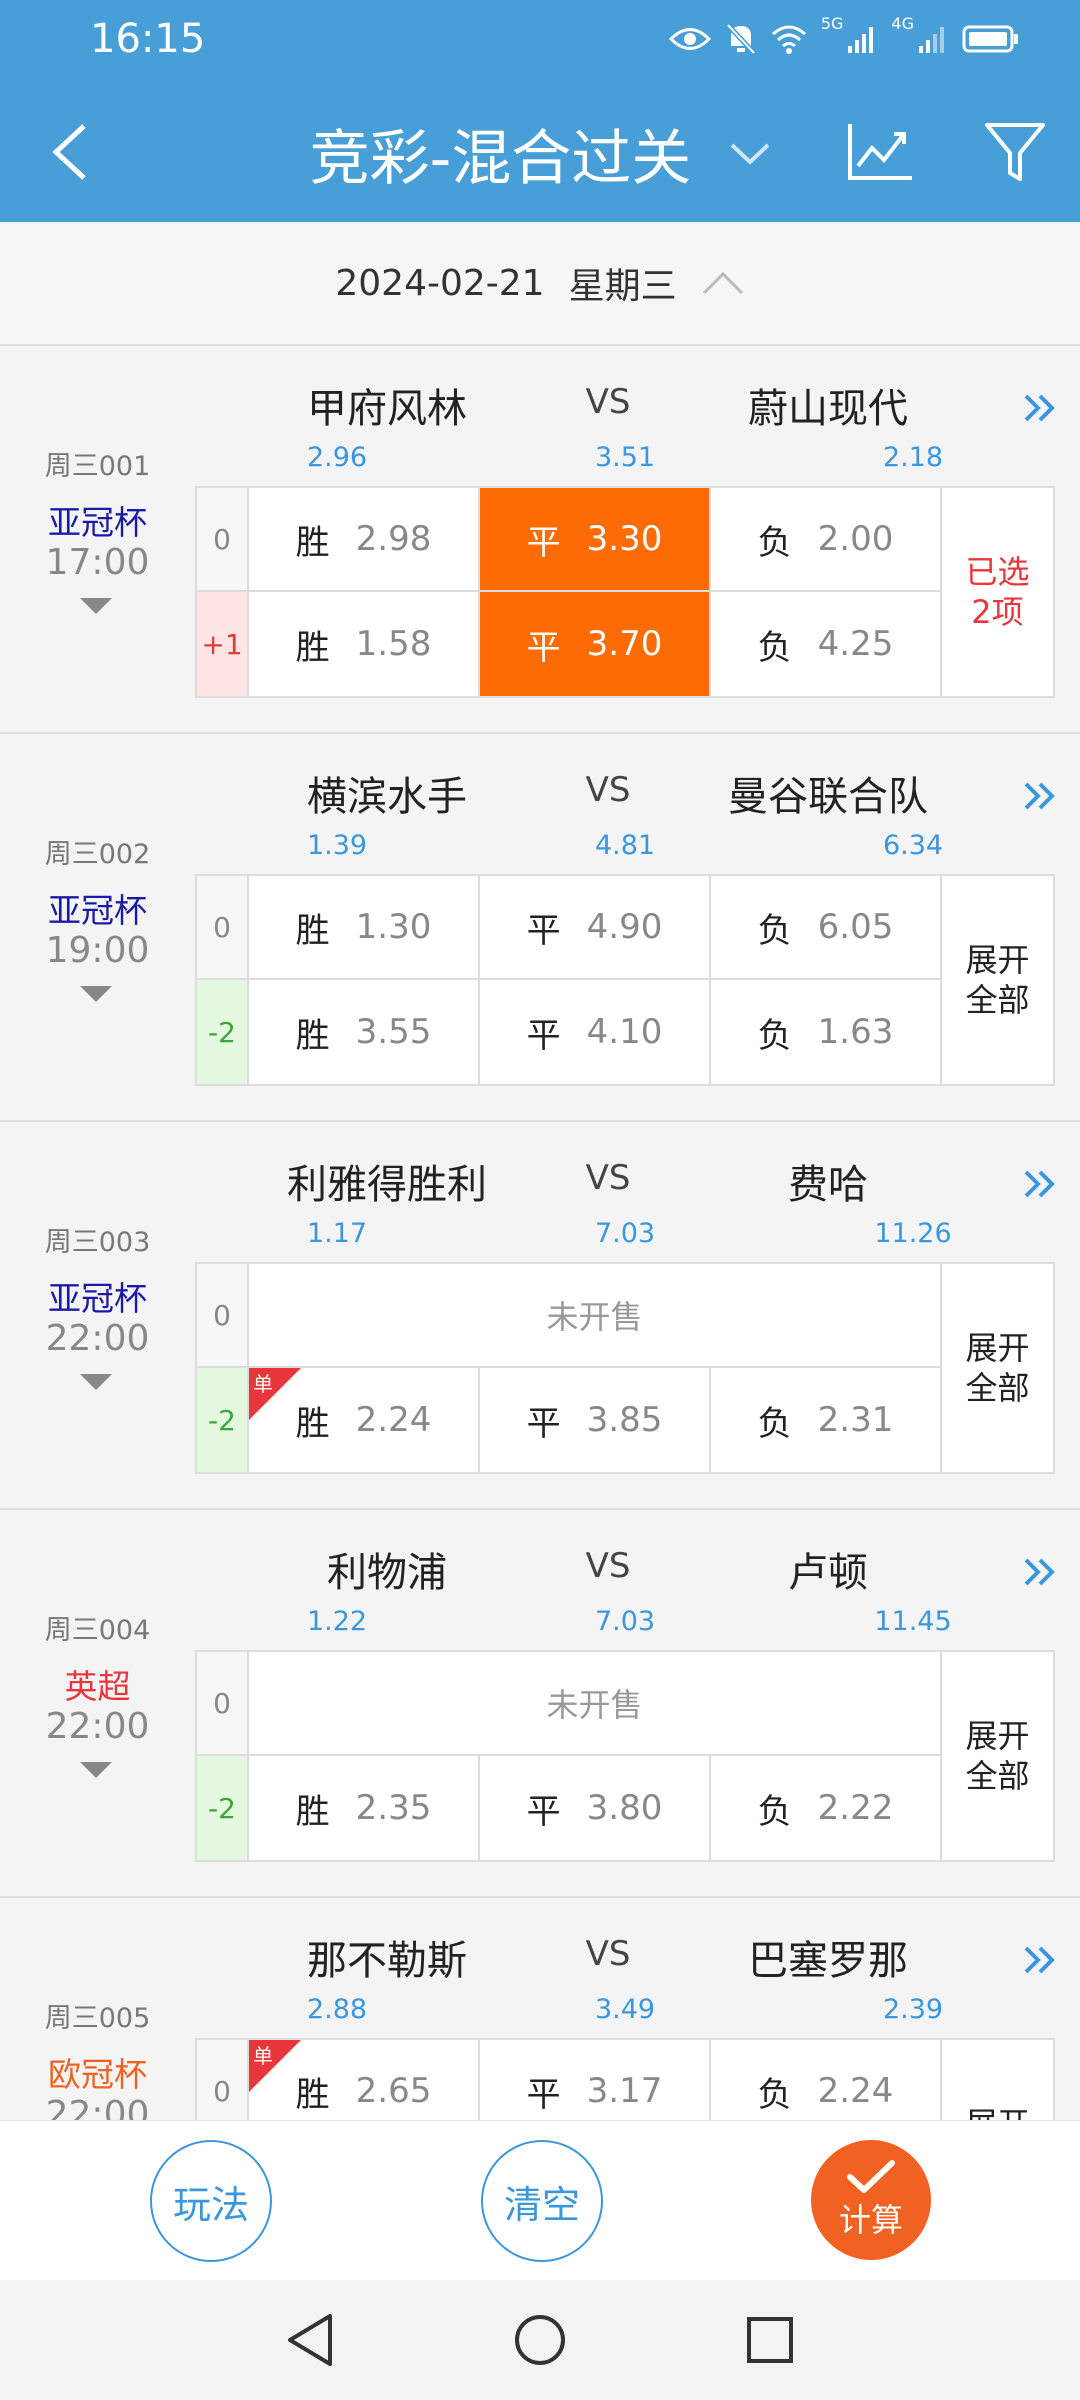  Describe the element at coordinates (364, 1032) in the screenshot. I see `odds-cell-win: 胜 3.55` at that location.